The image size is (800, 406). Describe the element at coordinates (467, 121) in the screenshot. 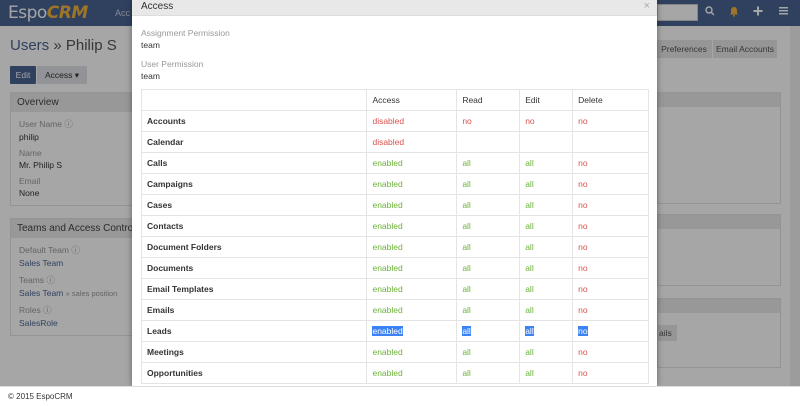

I see `read-cell-value: no` at that location.